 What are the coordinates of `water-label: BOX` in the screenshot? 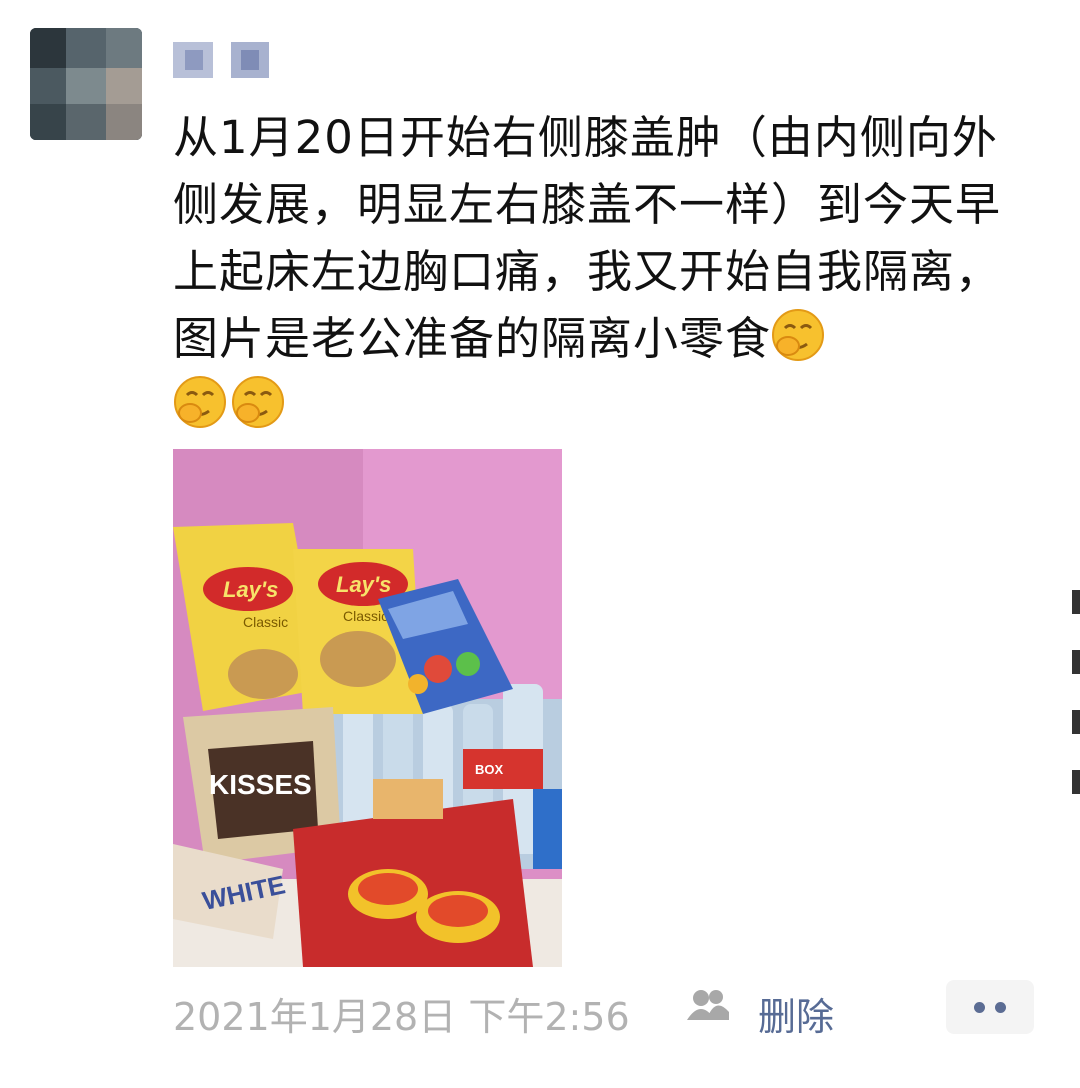 It's located at (489, 769).